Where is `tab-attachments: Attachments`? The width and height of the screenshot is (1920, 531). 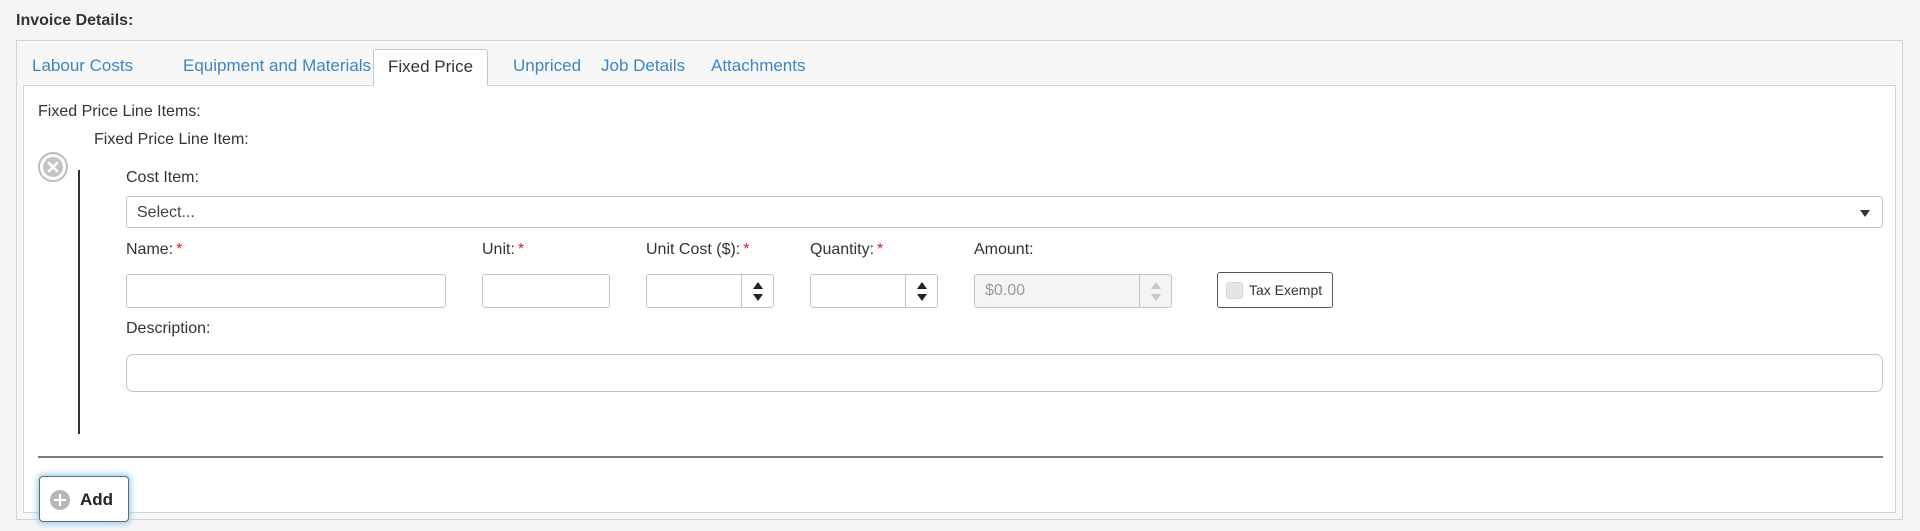
tab-attachments: Attachments is located at coordinates (758, 67).